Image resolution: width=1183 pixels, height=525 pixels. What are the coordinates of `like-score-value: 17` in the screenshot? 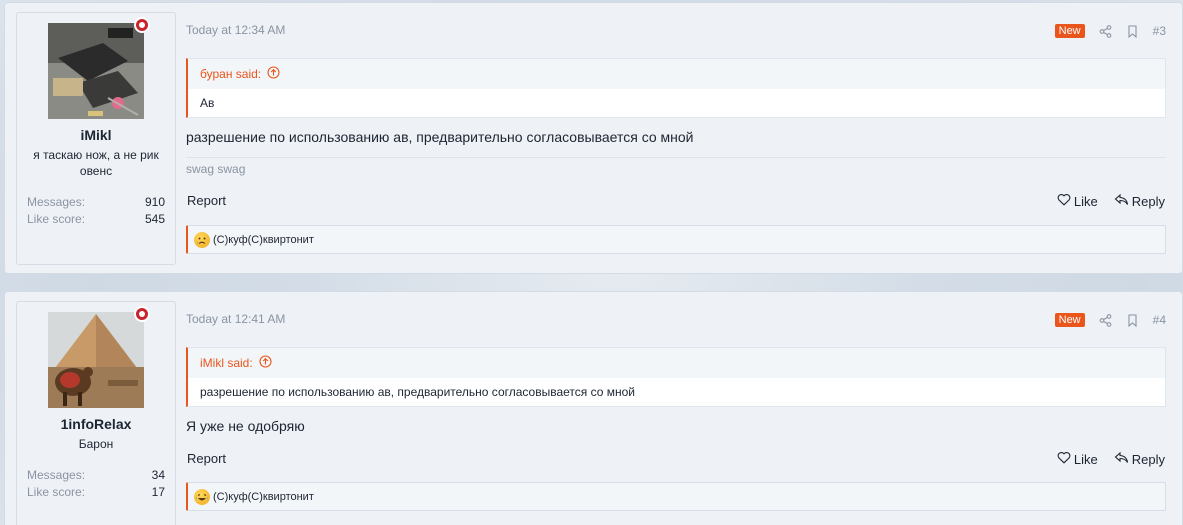 It's located at (158, 492).